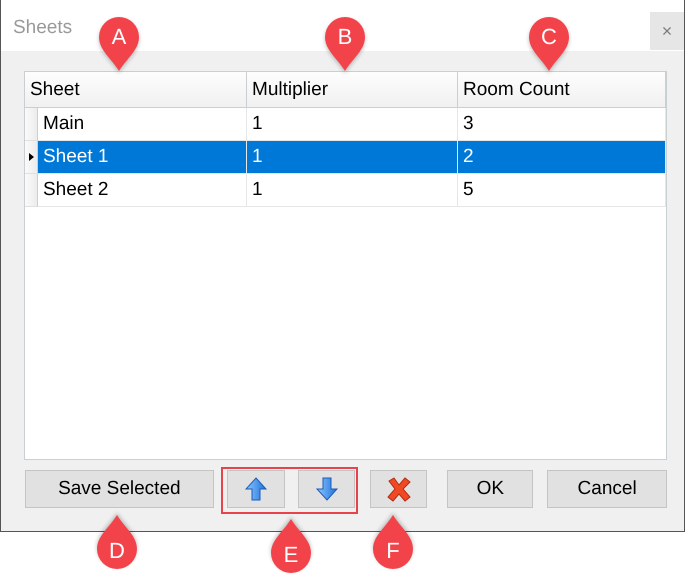  I want to click on current-row-icon, so click(31, 157).